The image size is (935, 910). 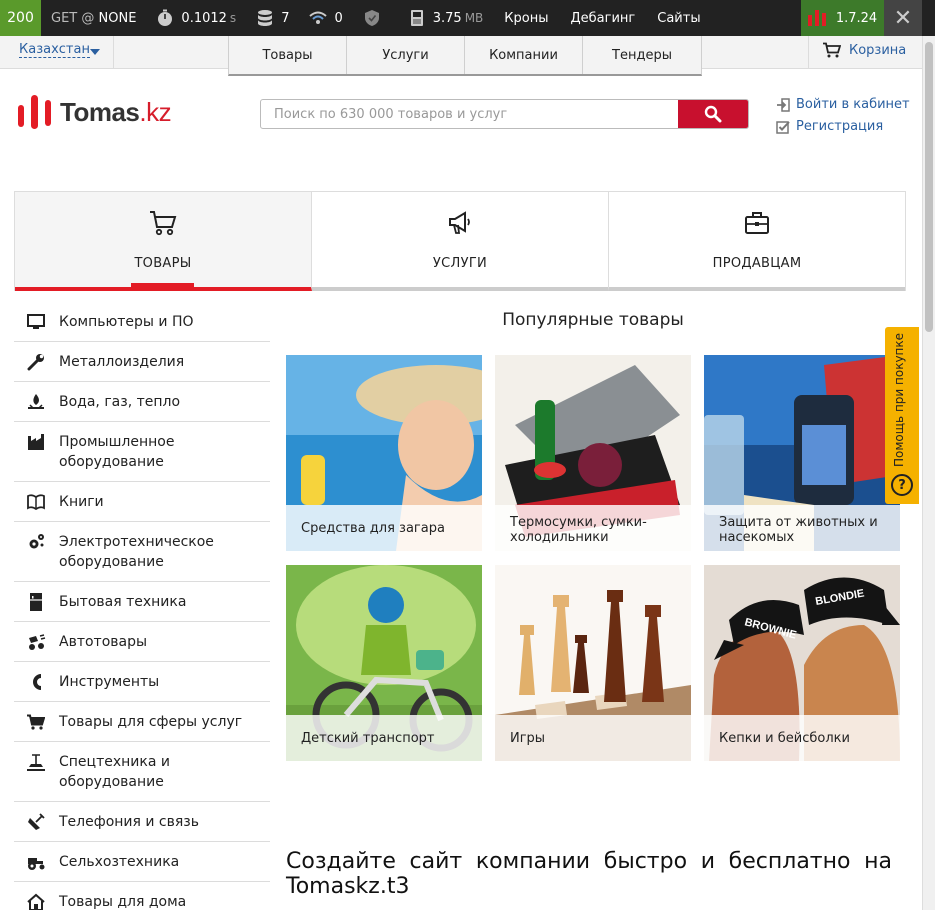 I want to click on register-link: Регистрация, so click(x=843, y=127).